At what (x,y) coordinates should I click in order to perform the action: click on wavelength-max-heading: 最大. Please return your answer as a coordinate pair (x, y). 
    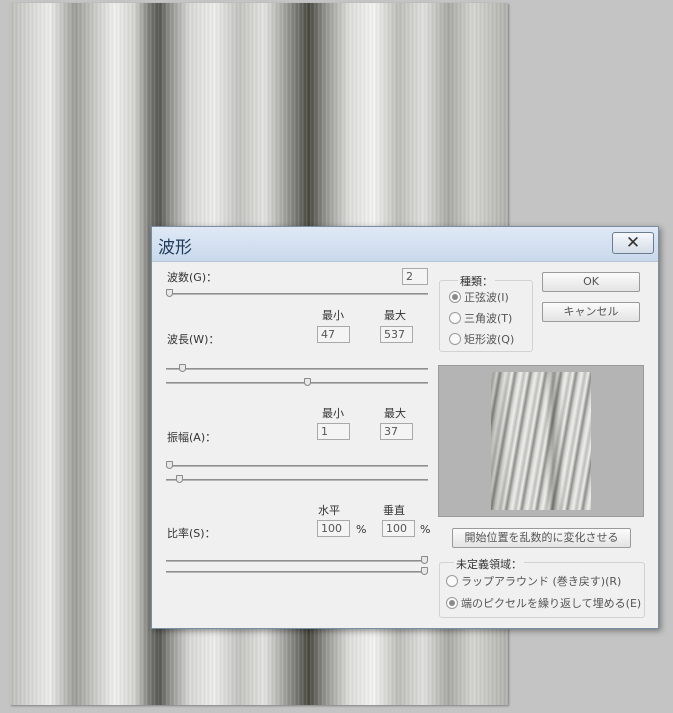
    Looking at the image, I should click on (395, 315).